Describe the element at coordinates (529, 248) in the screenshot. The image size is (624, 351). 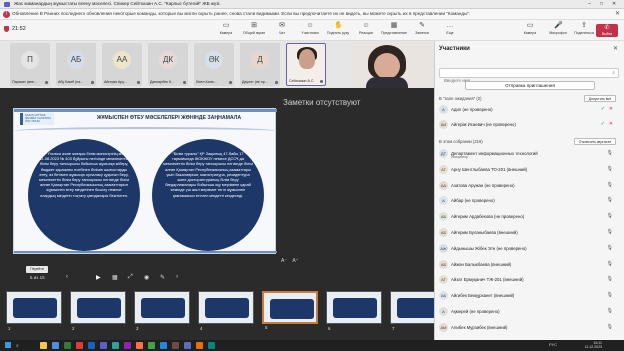
I see `participant-row: АЖ Айдынышы Жібек Этн (не проверено) 🎙` at that location.